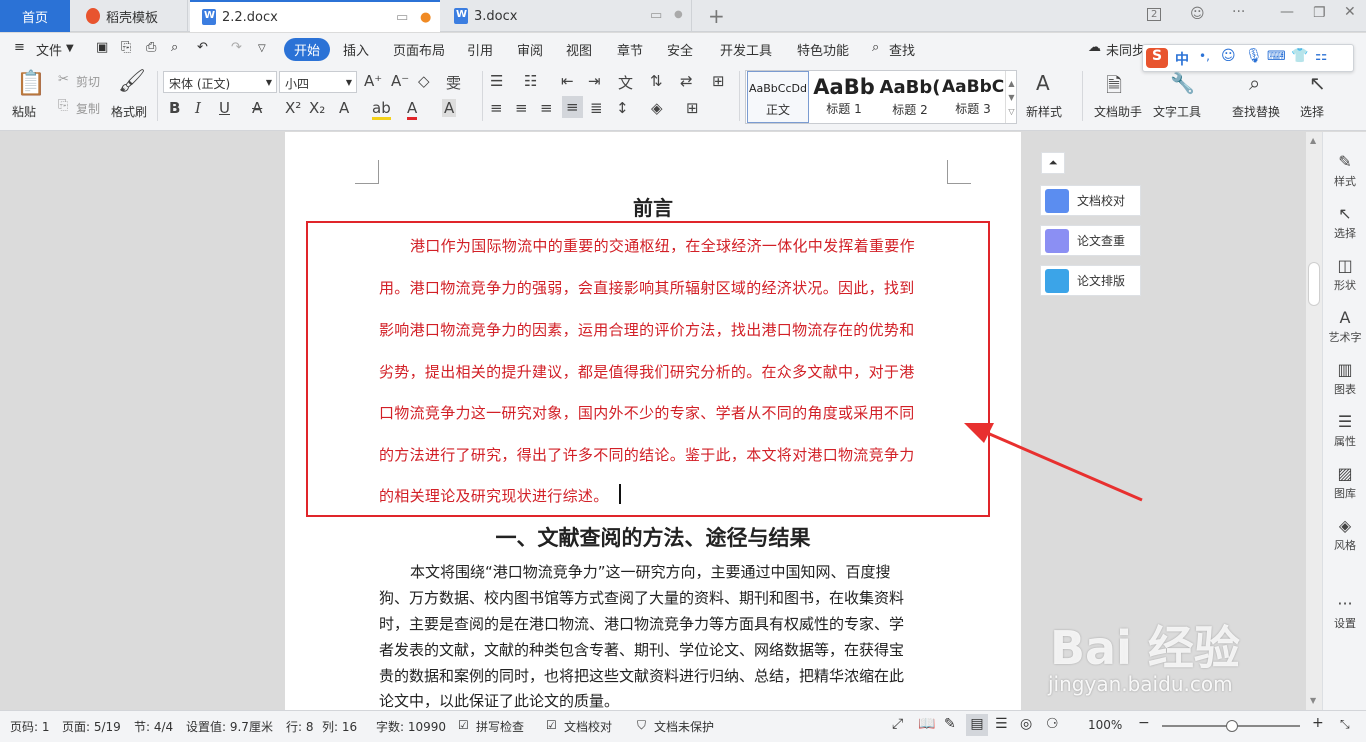 This screenshot has width=1366, height=742. What do you see at coordinates (453, 82) in the screenshot?
I see `phonetic-icon: 雯` at bounding box center [453, 82].